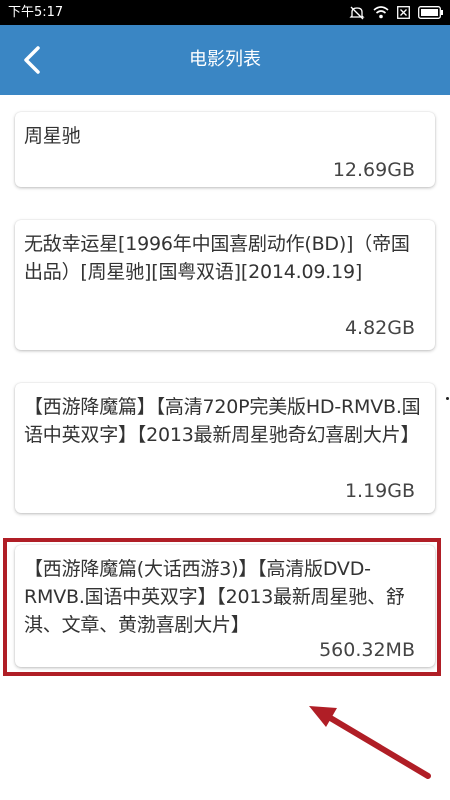  What do you see at coordinates (225, 149) in the screenshot?
I see `movie-item: 周星驰 12.69GB` at bounding box center [225, 149].